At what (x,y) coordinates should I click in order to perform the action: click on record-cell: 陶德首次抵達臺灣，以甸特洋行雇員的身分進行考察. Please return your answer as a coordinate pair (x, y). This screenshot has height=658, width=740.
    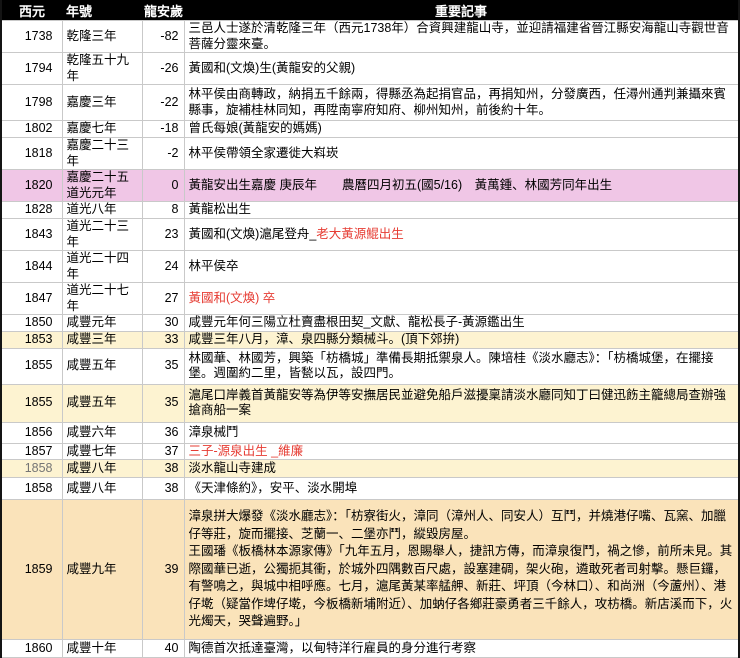
    Looking at the image, I should click on (461, 648).